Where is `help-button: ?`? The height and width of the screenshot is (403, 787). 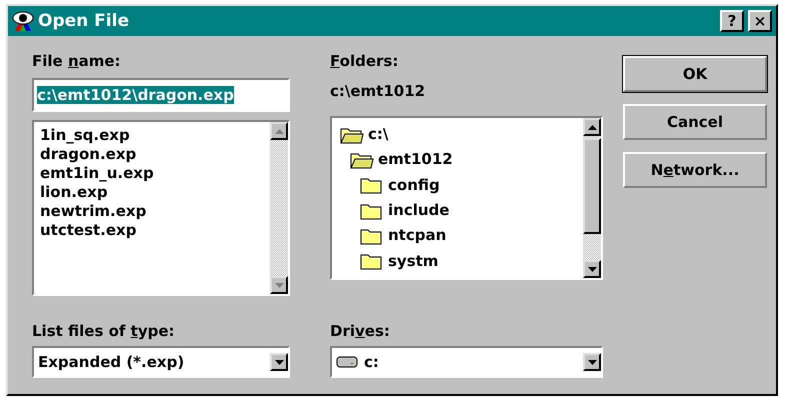
help-button: ? is located at coordinates (732, 21).